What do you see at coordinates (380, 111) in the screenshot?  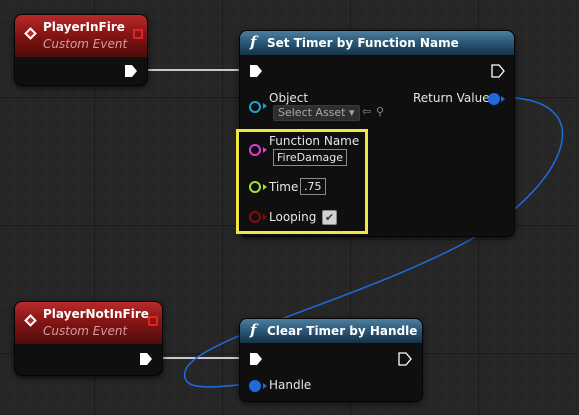 I see `browse-search-icon: ⚲` at bounding box center [380, 111].